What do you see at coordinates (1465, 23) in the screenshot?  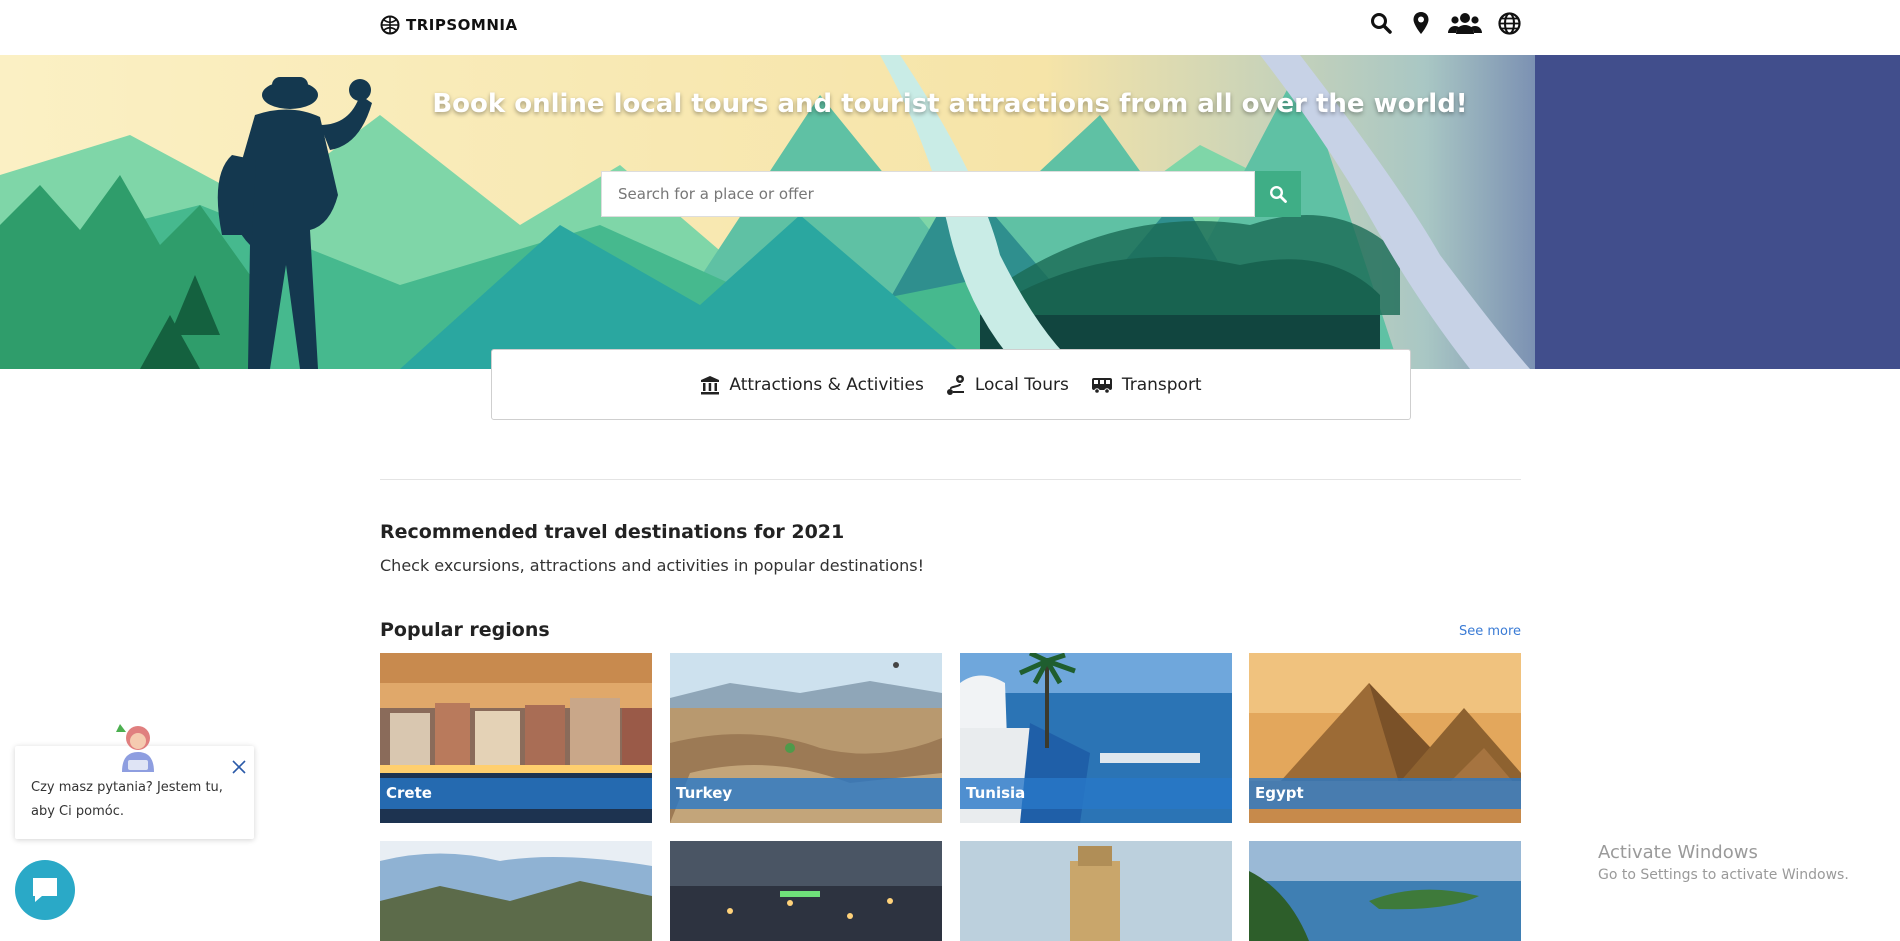 I see `users-icon` at bounding box center [1465, 23].